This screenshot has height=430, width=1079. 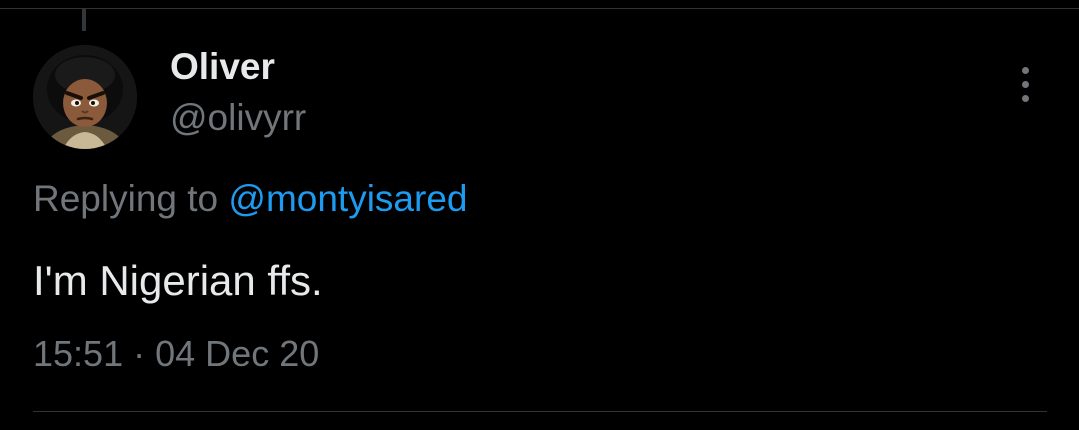 What do you see at coordinates (178, 280) in the screenshot?
I see `tweet-text: I'm Nigerian ffs.` at bounding box center [178, 280].